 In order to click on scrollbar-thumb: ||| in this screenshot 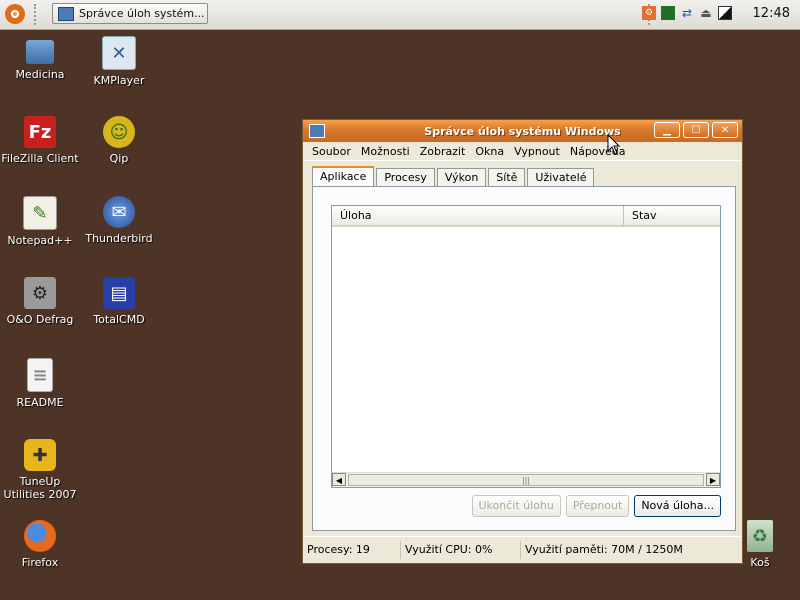, I will do `click(526, 480)`.